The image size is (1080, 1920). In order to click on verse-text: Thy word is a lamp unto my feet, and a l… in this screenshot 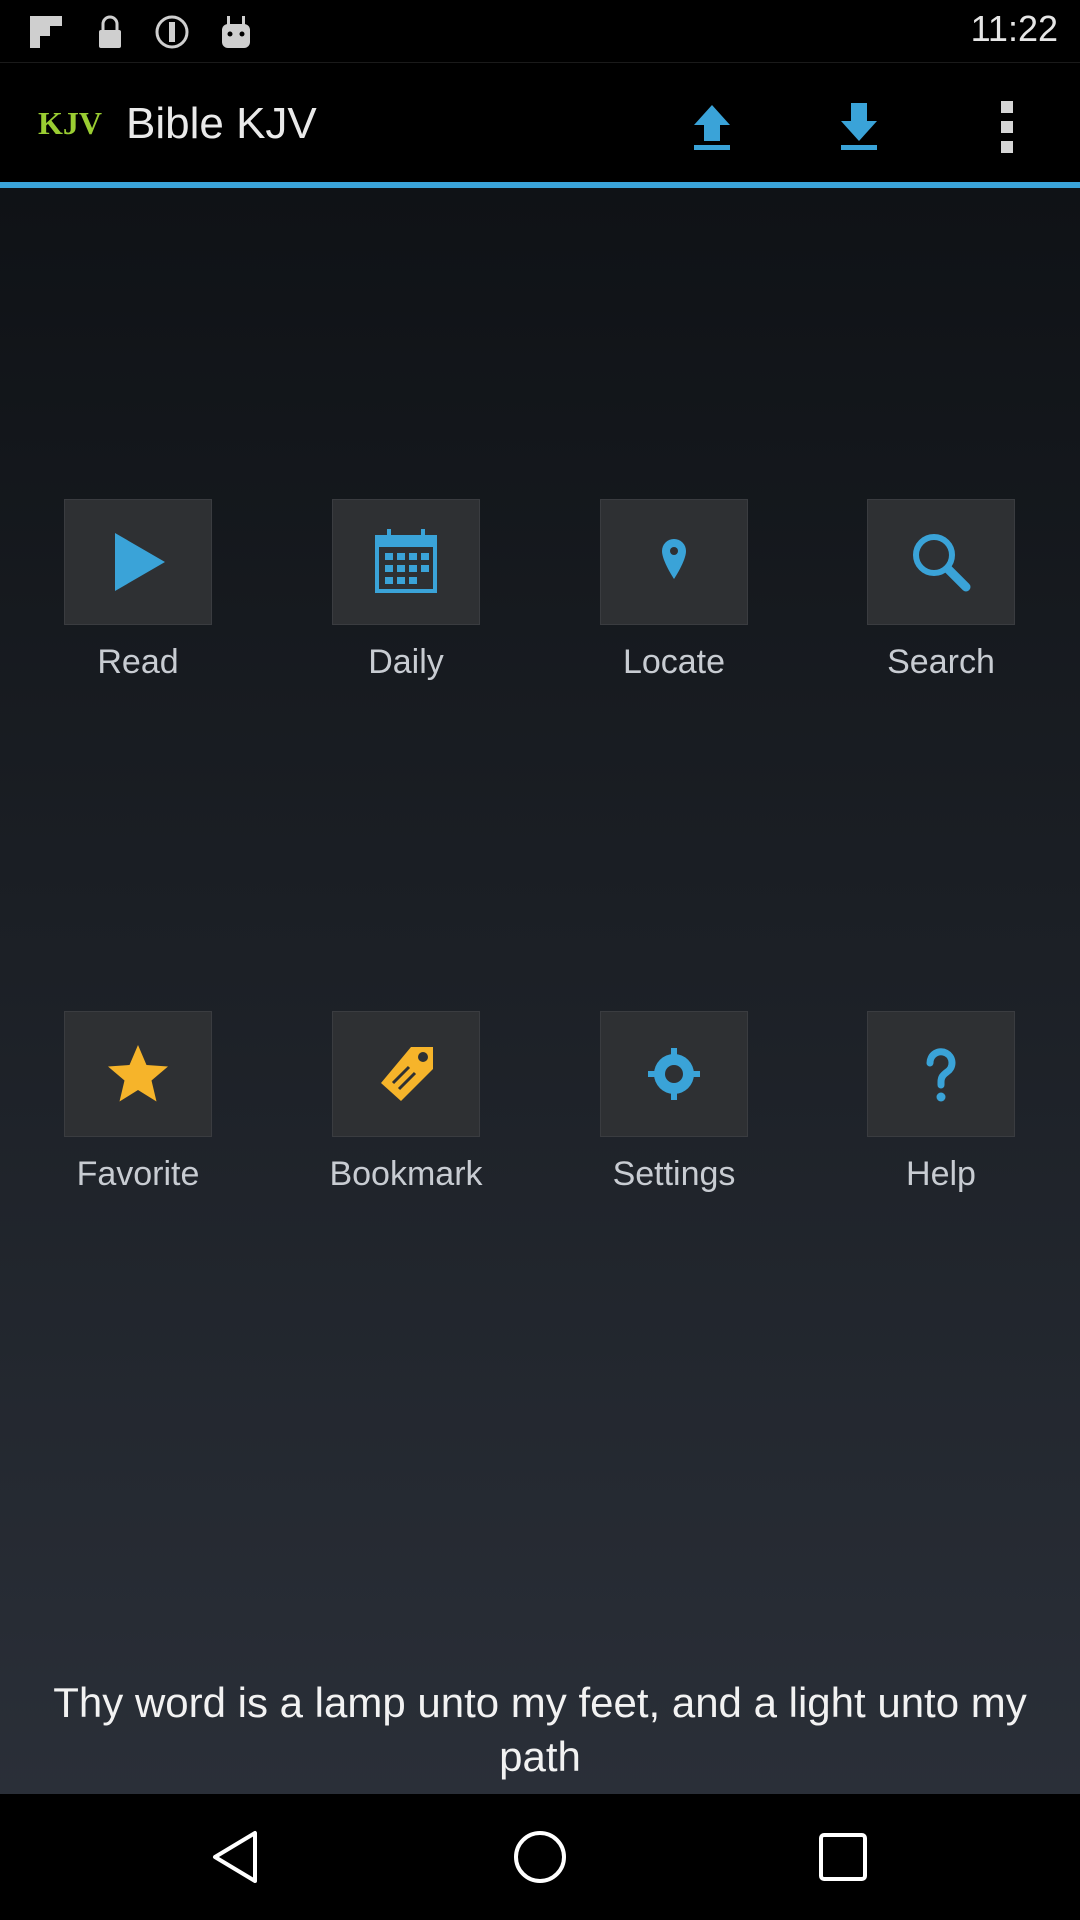, I will do `click(540, 1729)`.